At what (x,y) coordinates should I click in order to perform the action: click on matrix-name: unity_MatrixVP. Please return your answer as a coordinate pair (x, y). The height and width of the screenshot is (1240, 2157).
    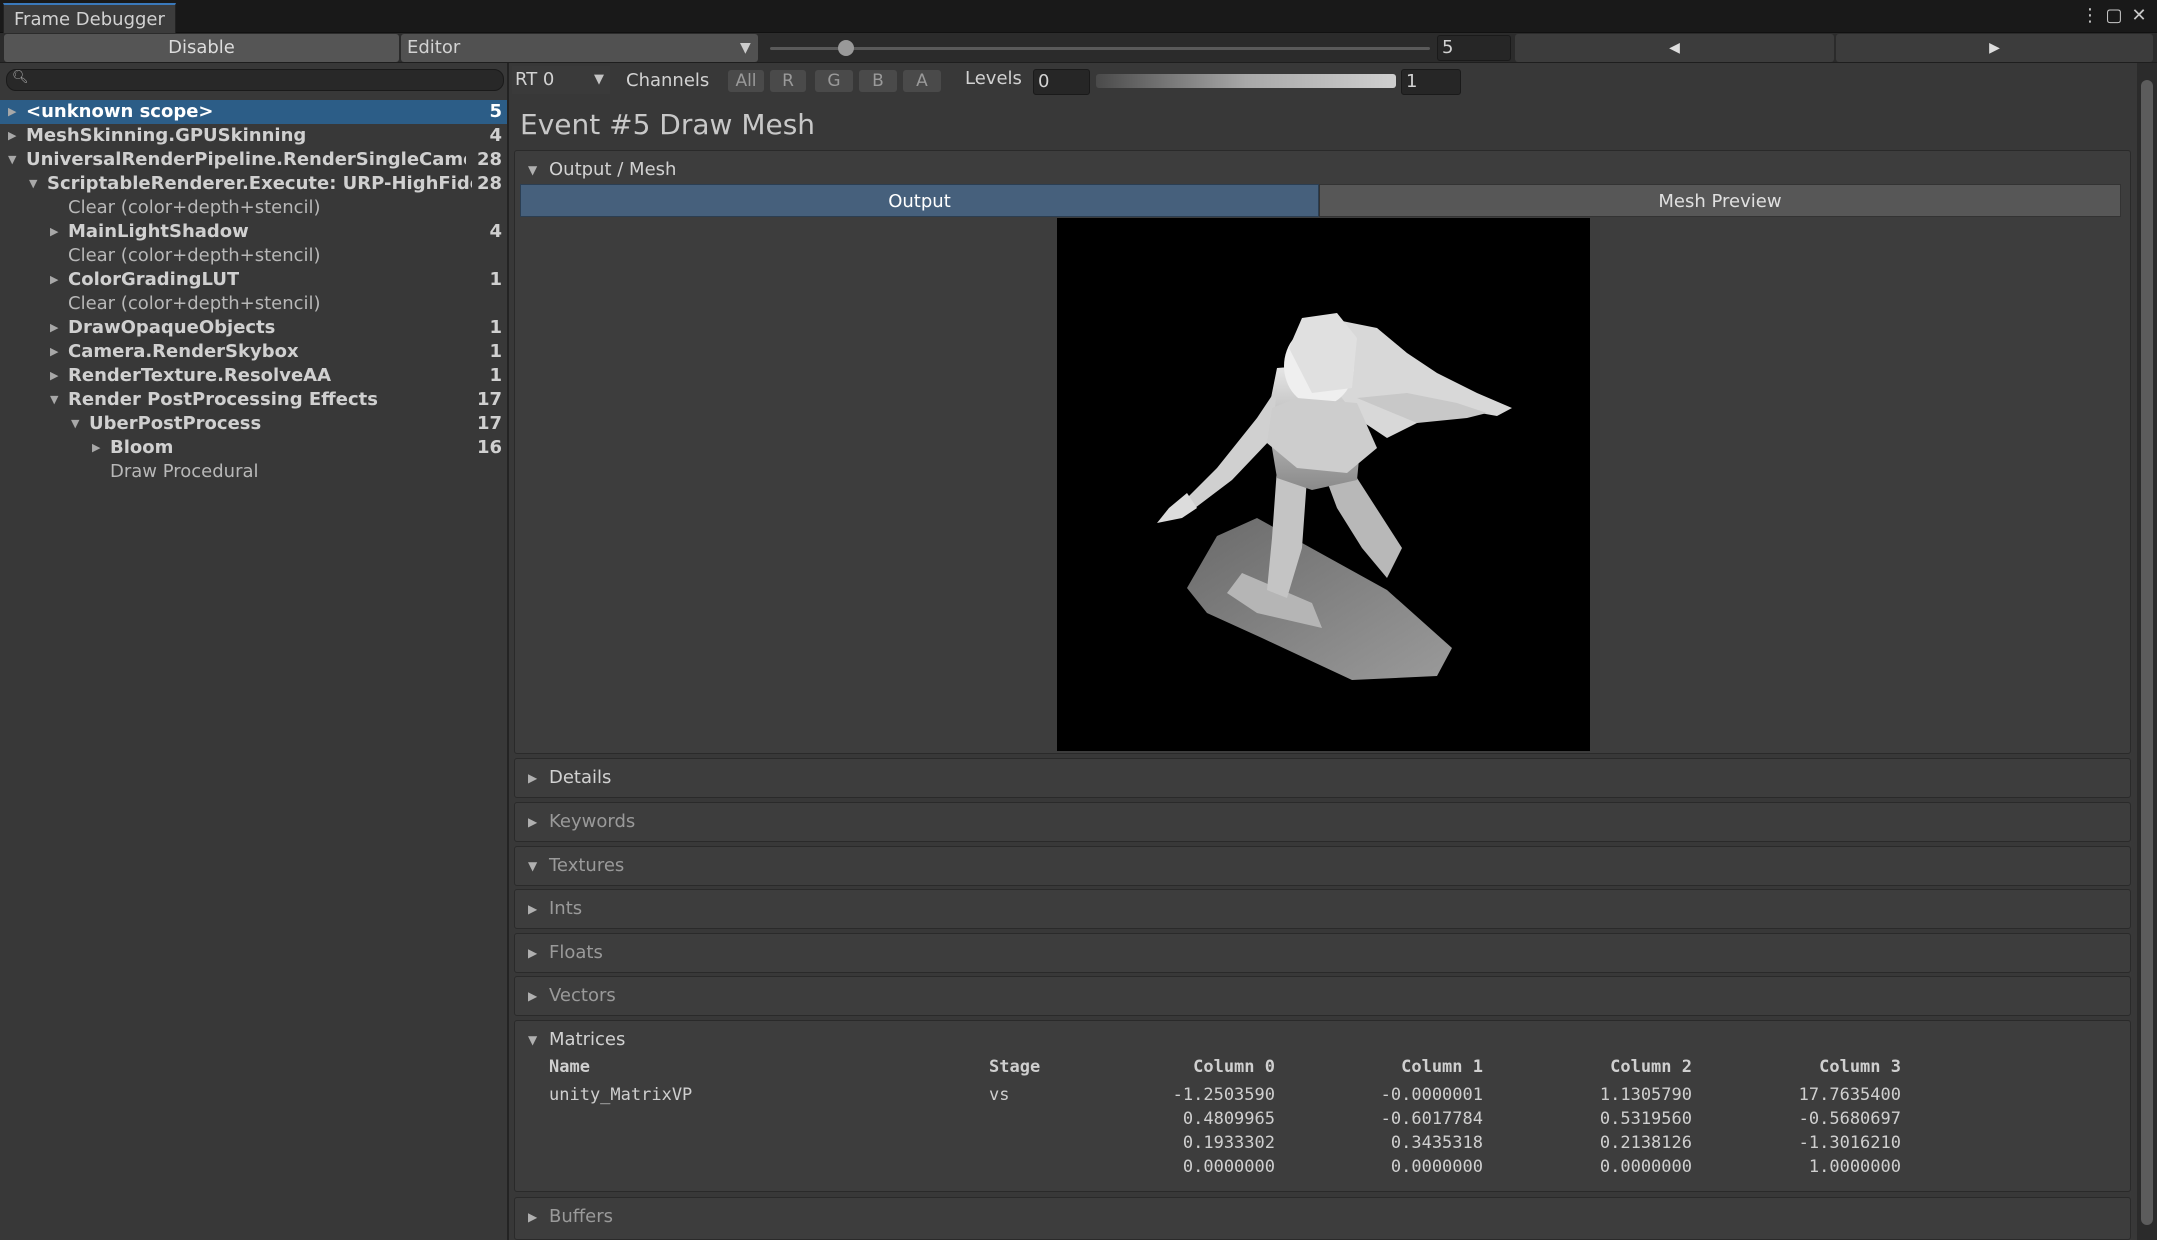
    Looking at the image, I should click on (621, 1095).